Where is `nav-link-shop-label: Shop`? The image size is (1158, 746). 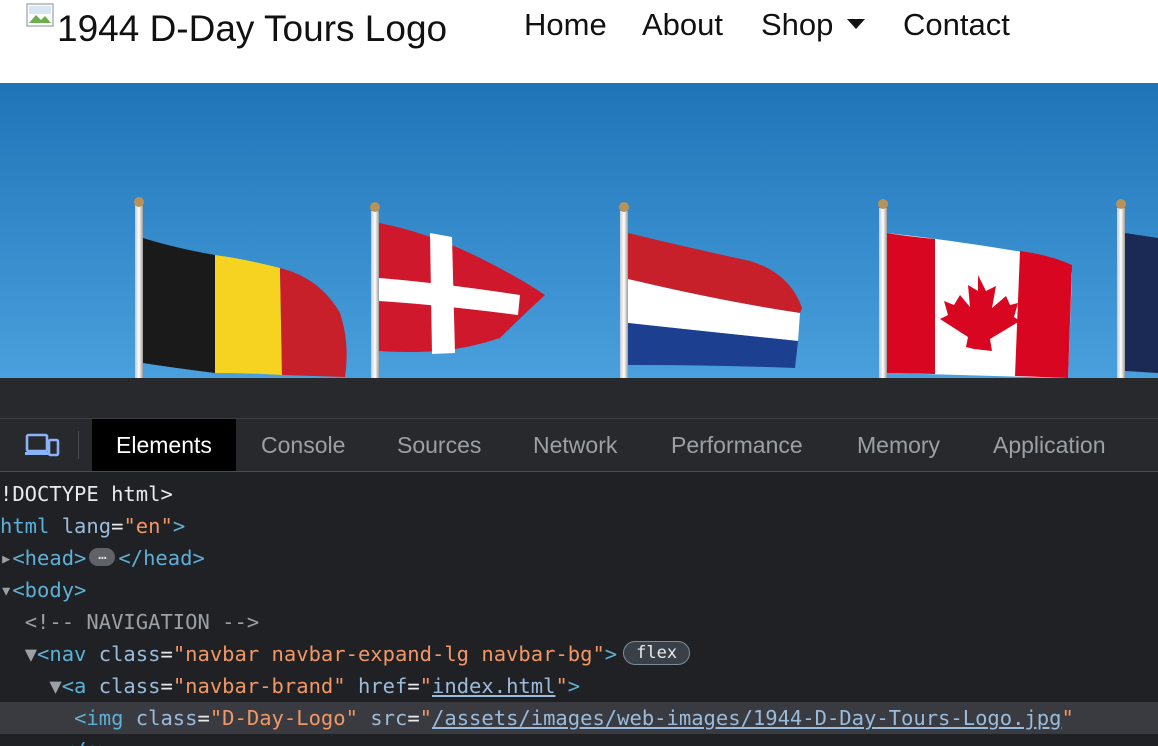
nav-link-shop-label: Shop is located at coordinates (797, 24).